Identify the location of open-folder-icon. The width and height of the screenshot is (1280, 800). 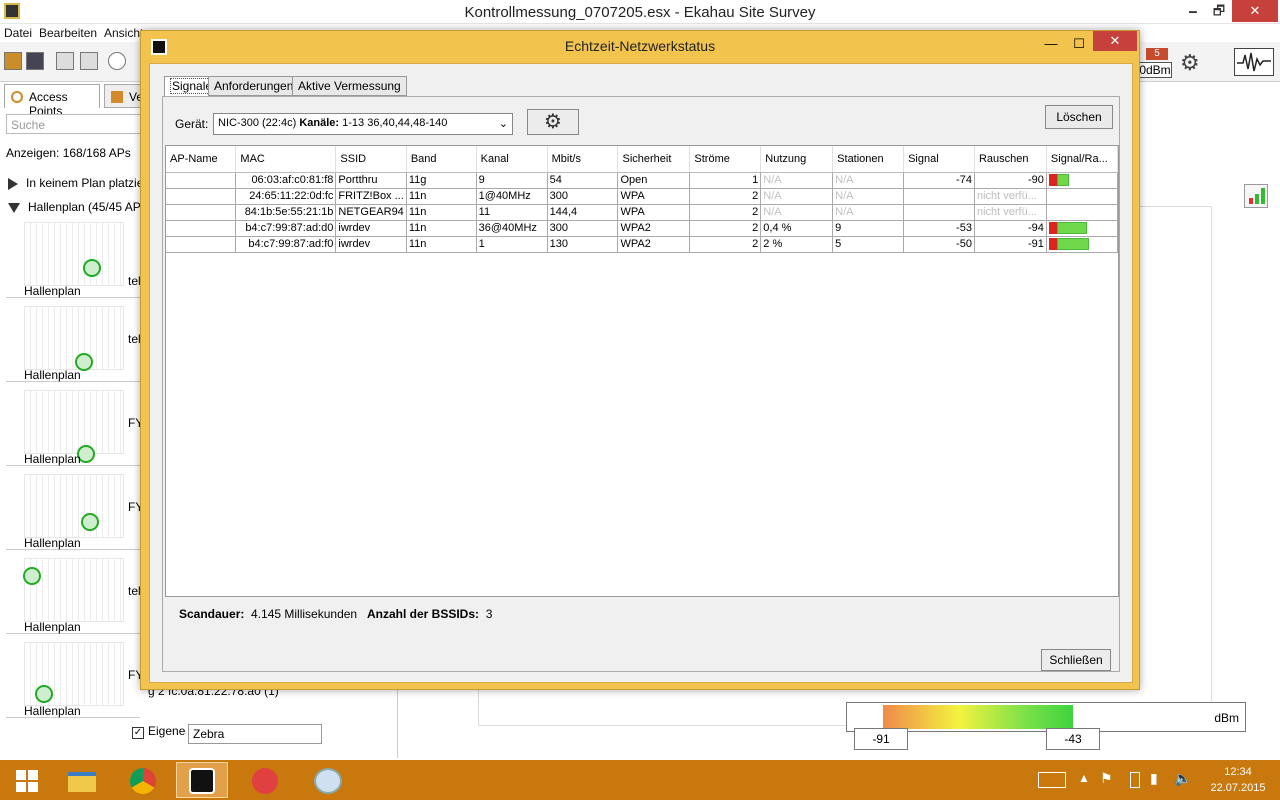
(13, 61).